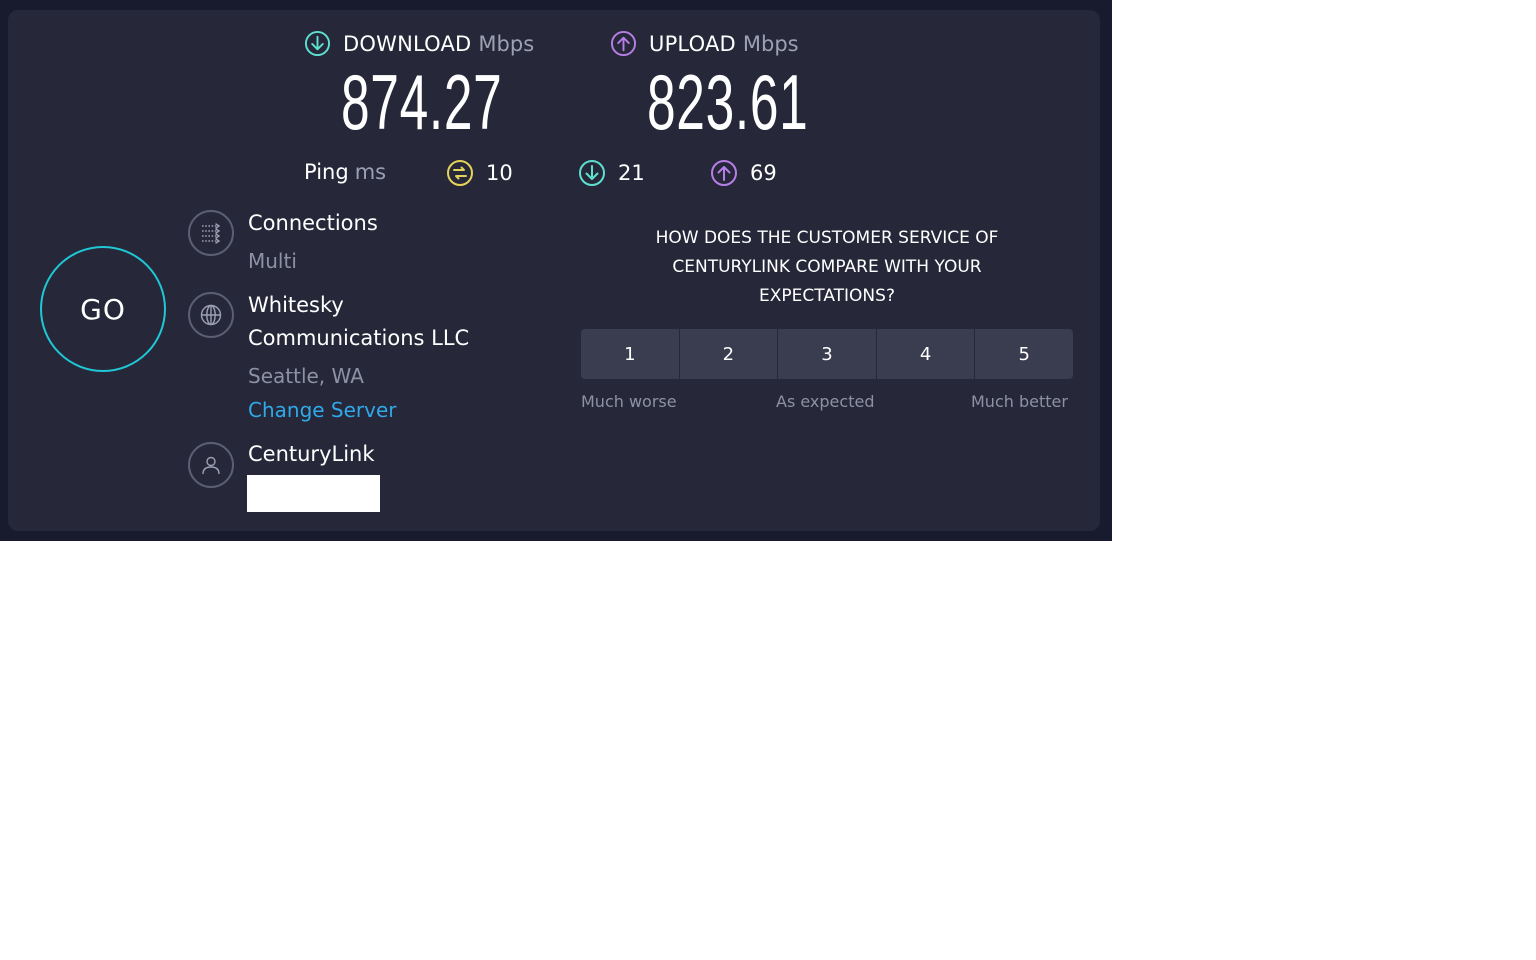 The height and width of the screenshot is (960, 1536). I want to click on rating-option-2: 2, so click(729, 354).